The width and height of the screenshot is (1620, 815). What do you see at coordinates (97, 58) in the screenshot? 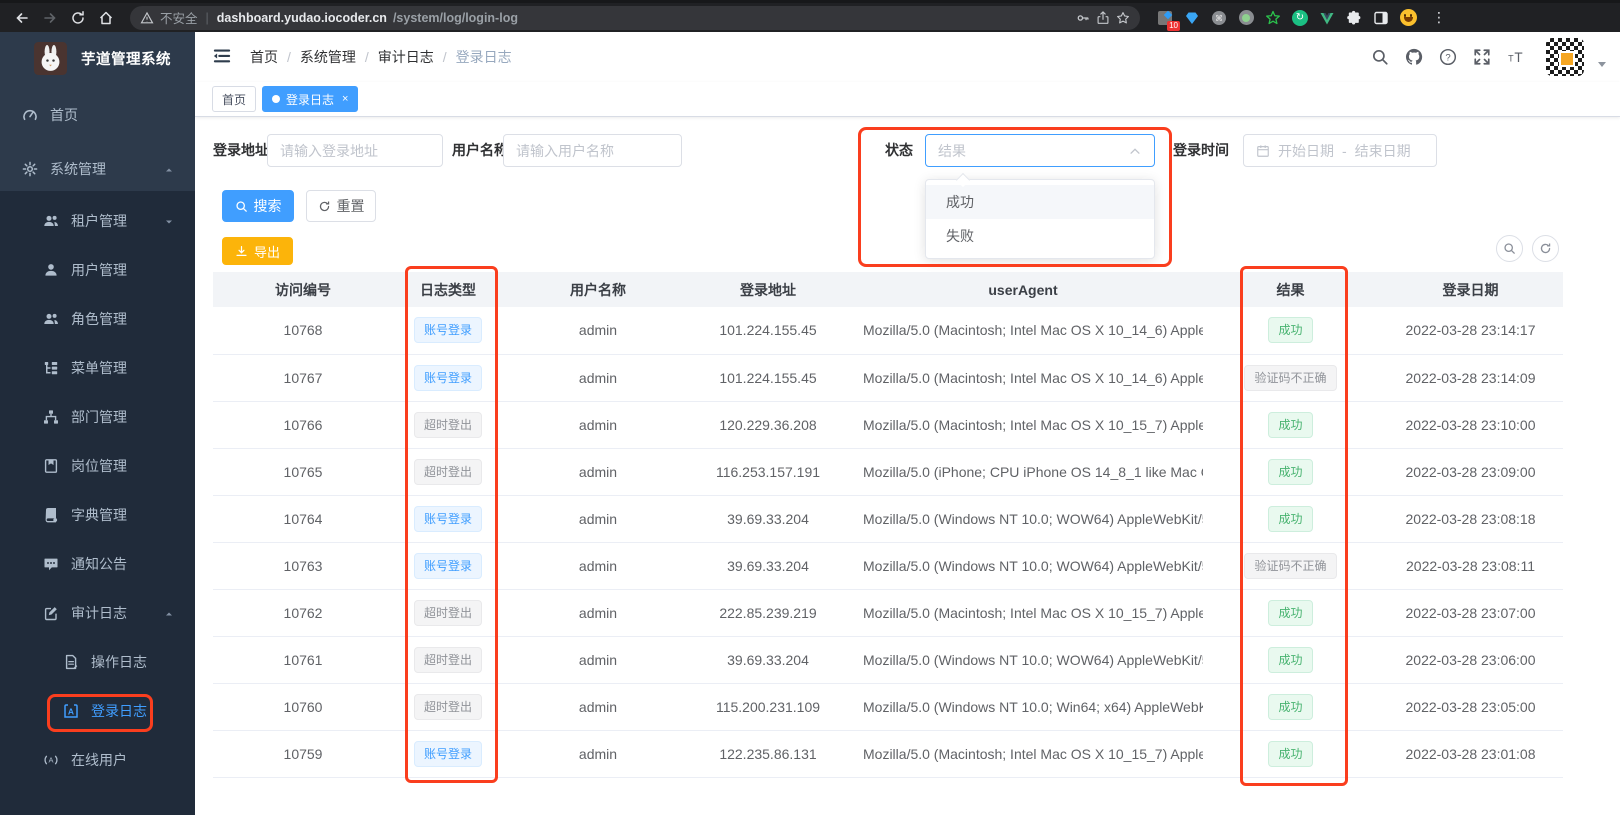
I see `app-logo-row: 芋道管理系统` at bounding box center [97, 58].